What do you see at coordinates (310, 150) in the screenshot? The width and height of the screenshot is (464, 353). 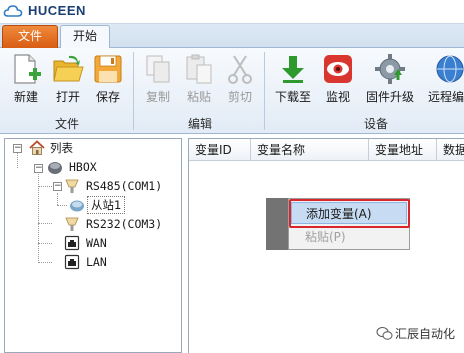 I see `column-header-variable-name: 变量名称` at bounding box center [310, 150].